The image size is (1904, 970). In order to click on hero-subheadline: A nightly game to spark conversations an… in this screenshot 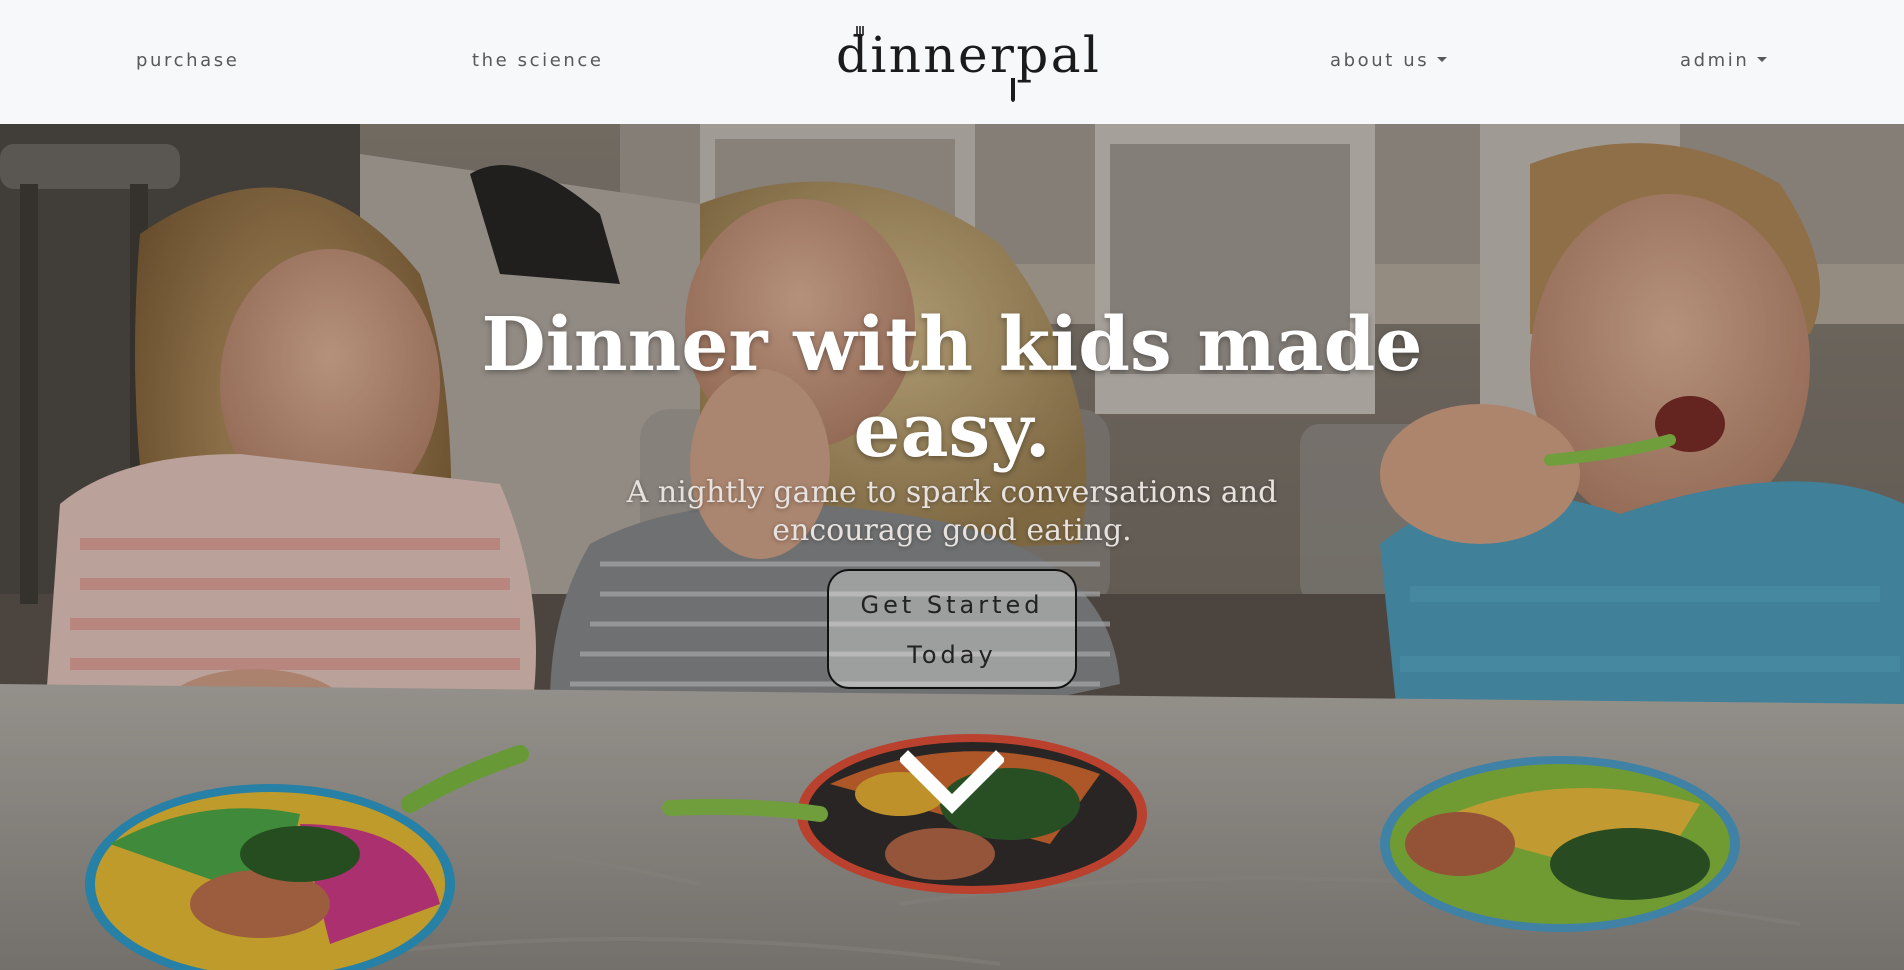, I will do `click(952, 511)`.